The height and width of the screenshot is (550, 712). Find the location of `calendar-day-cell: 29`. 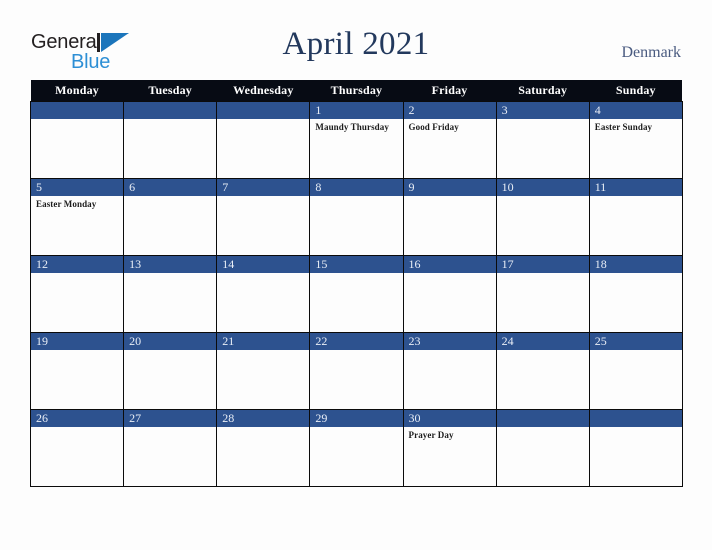

calendar-day-cell: 29 is located at coordinates (356, 448).